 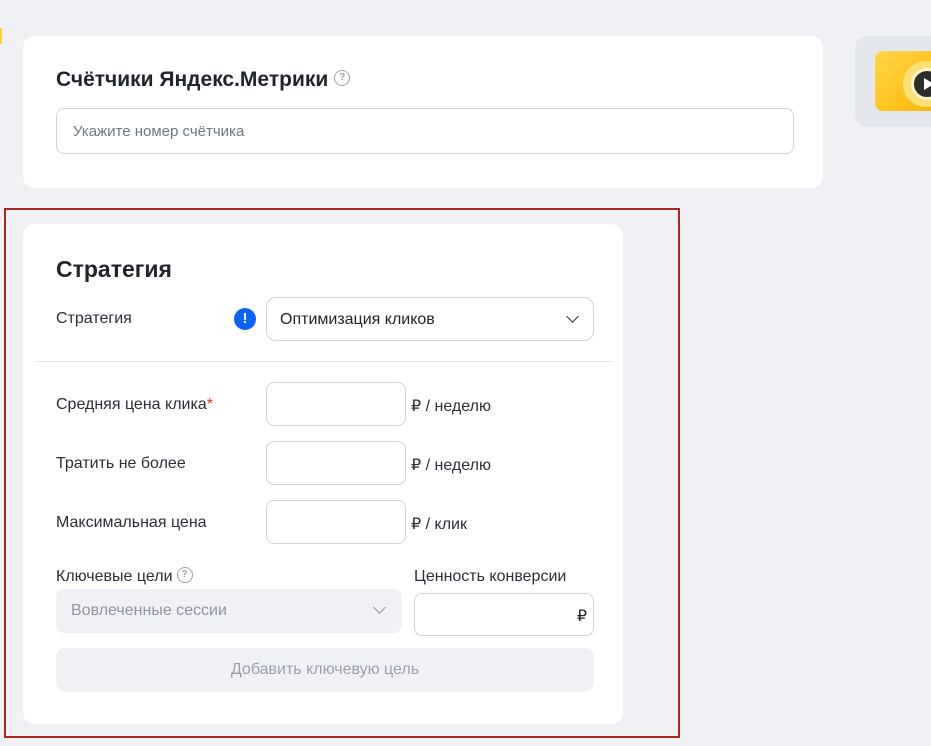 I want to click on max-price-label: Максимальная цена, so click(x=131, y=522).